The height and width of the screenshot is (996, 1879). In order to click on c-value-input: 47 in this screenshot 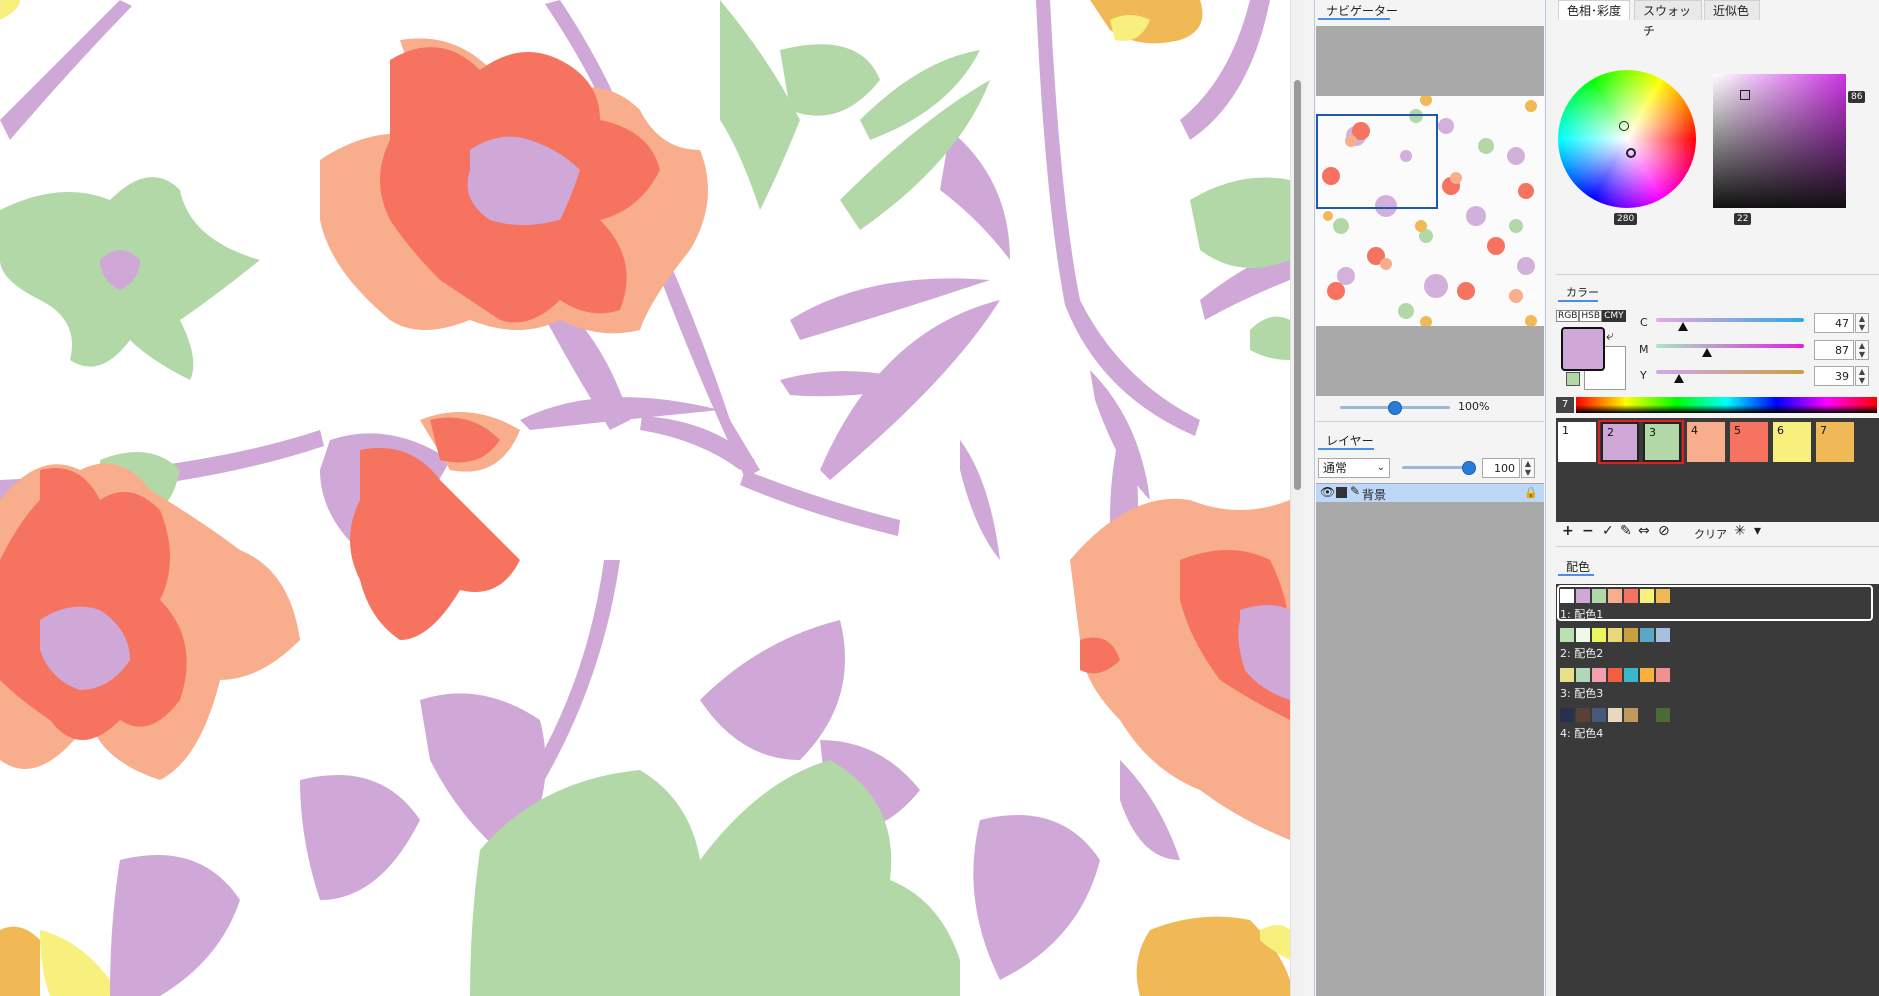, I will do `click(1834, 323)`.